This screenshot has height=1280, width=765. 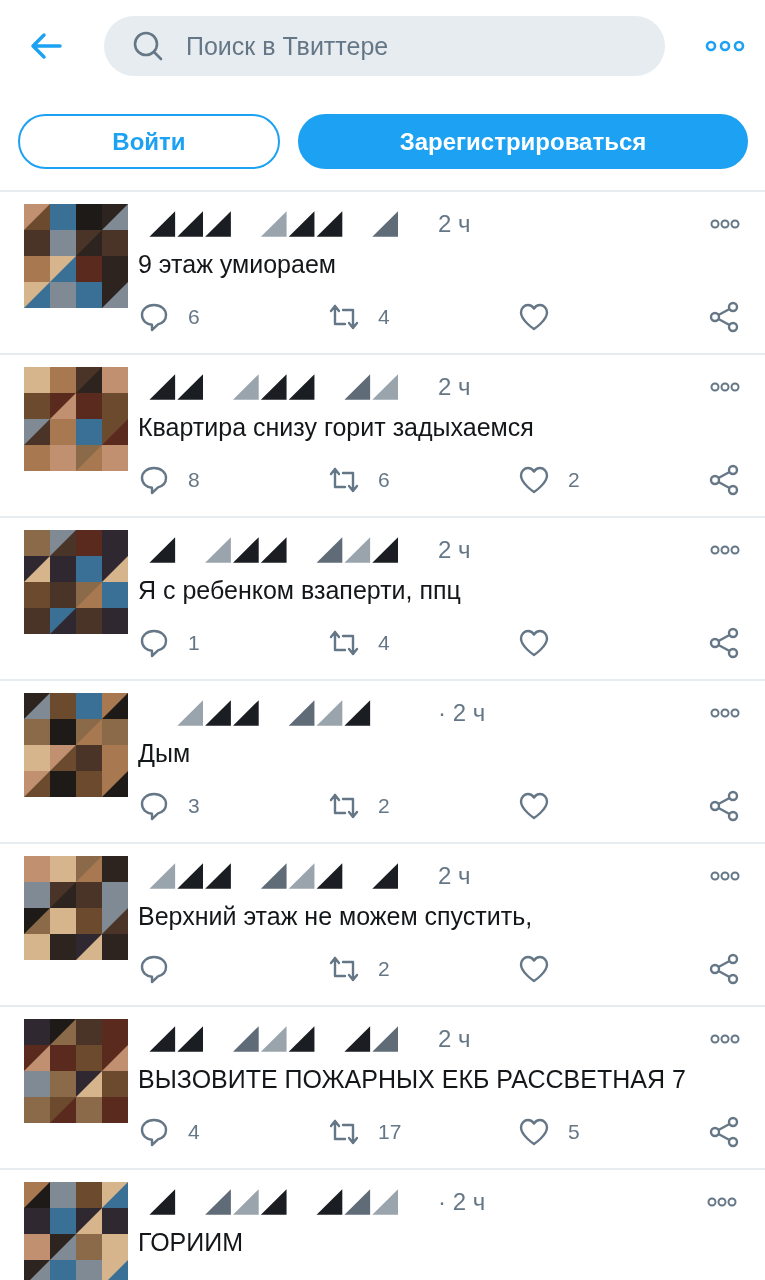 What do you see at coordinates (149, 141) in the screenshot?
I see `login-button: Войти` at bounding box center [149, 141].